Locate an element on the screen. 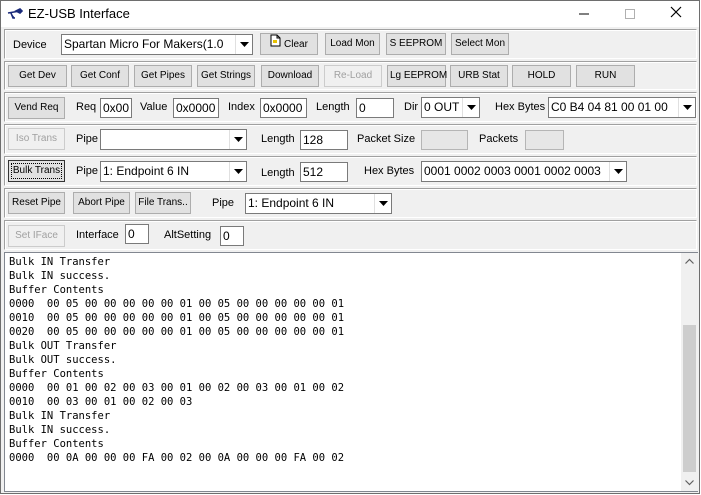  req-field: 0x00 is located at coordinates (116, 108).